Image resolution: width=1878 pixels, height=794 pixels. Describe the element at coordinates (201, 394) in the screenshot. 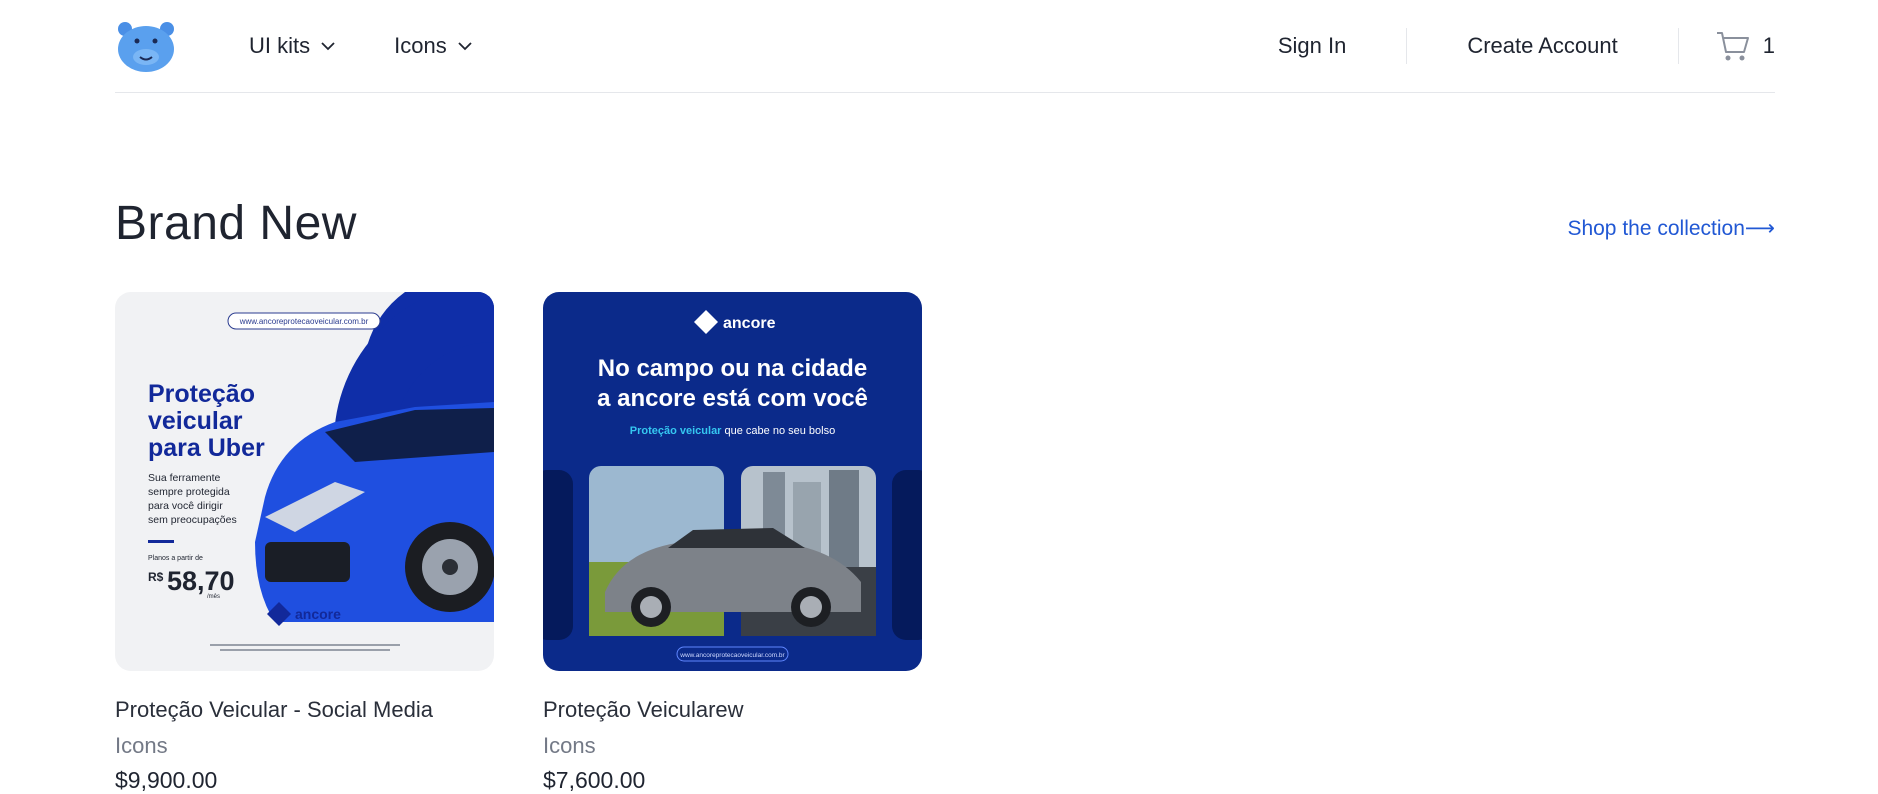

I see `image-headline: Proteção` at that location.